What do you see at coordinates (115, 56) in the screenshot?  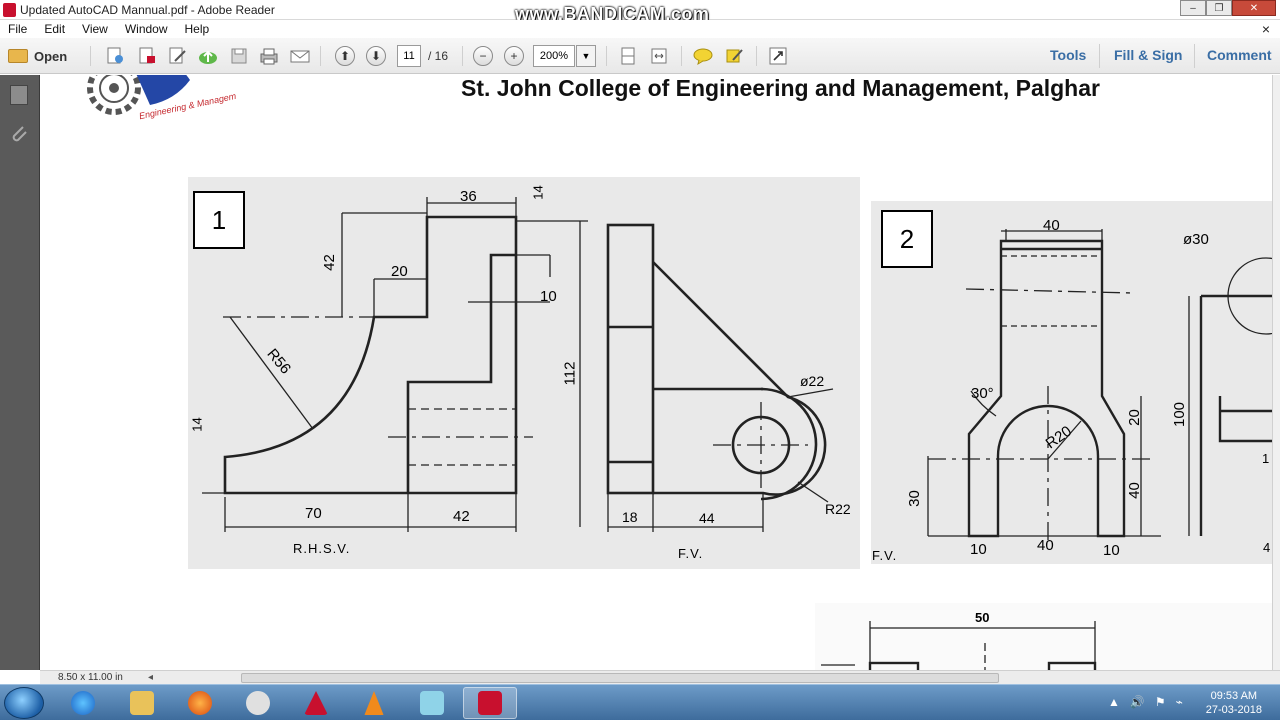 I see `create-pdf-icon` at bounding box center [115, 56].